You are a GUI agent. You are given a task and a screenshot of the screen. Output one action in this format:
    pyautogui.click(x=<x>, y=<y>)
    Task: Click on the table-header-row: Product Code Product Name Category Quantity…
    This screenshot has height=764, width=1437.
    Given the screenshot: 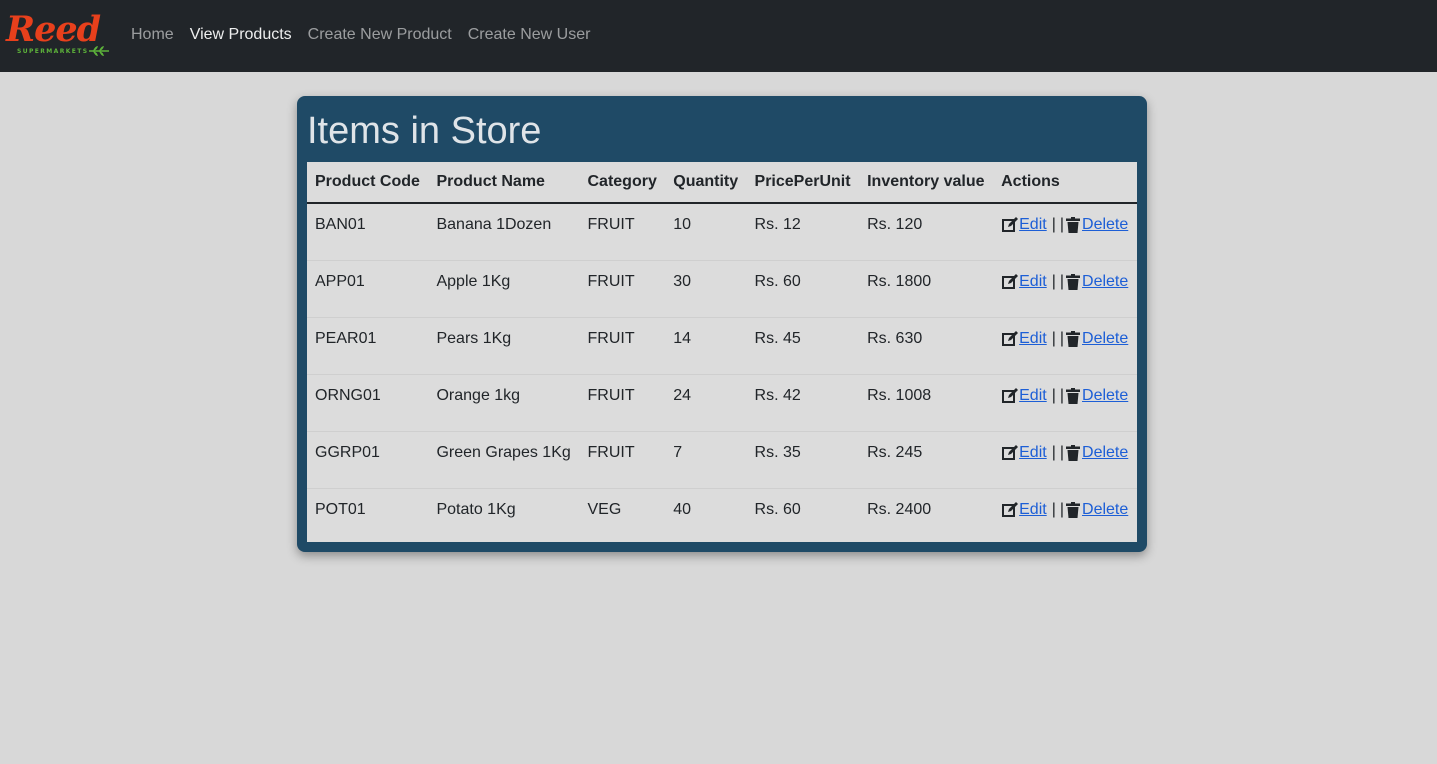 What is the action you would take?
    pyautogui.click(x=722, y=183)
    